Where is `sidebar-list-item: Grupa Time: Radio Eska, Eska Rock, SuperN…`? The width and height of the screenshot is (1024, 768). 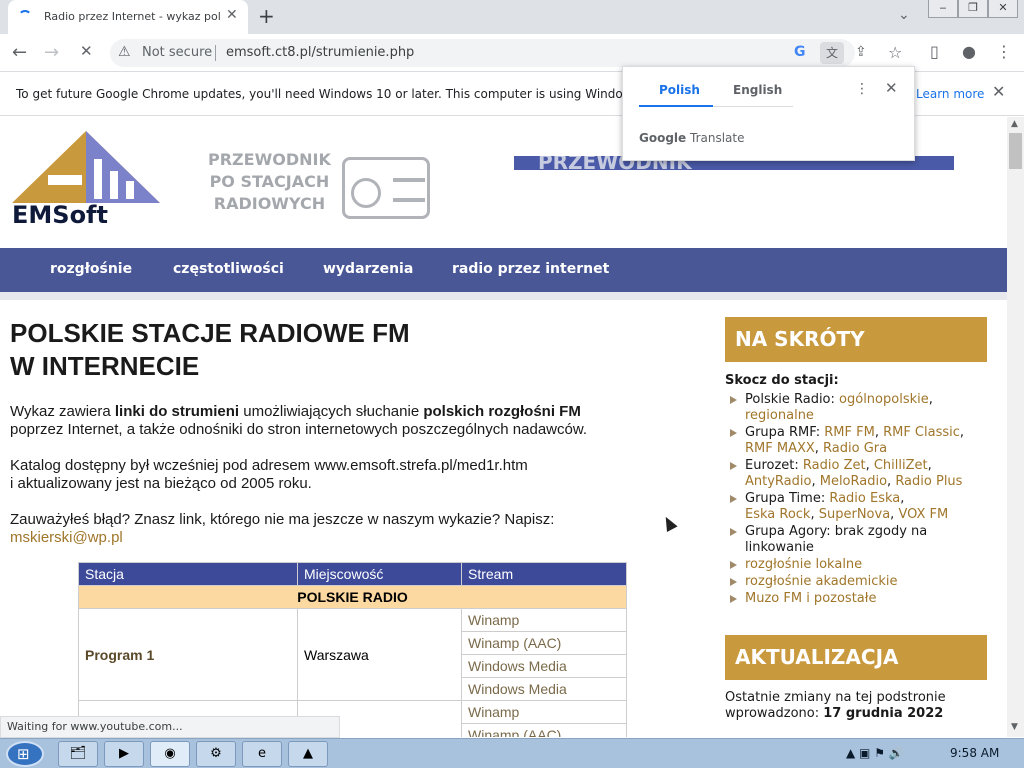 sidebar-list-item: Grupa Time: Radio Eska, Eska Rock, SuperN… is located at coordinates (856, 507).